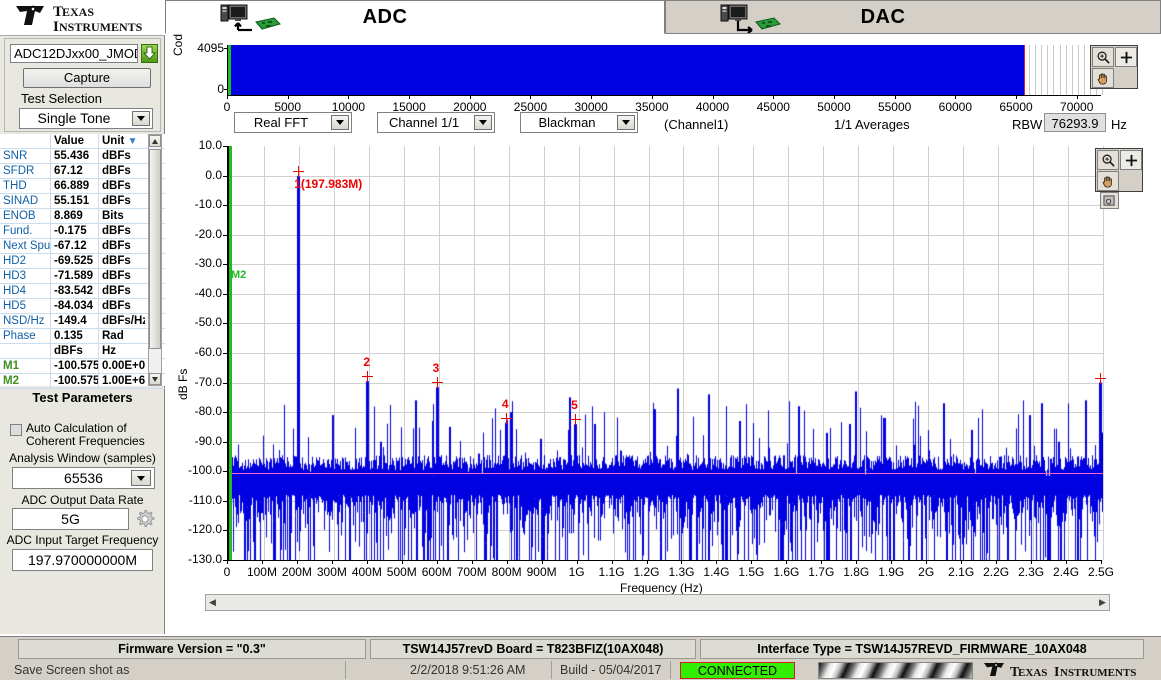 The image size is (1161, 680). Describe the element at coordinates (468, 670) in the screenshot. I see `timestamp-label: 2/2/2018 9:51:26 AM` at that location.